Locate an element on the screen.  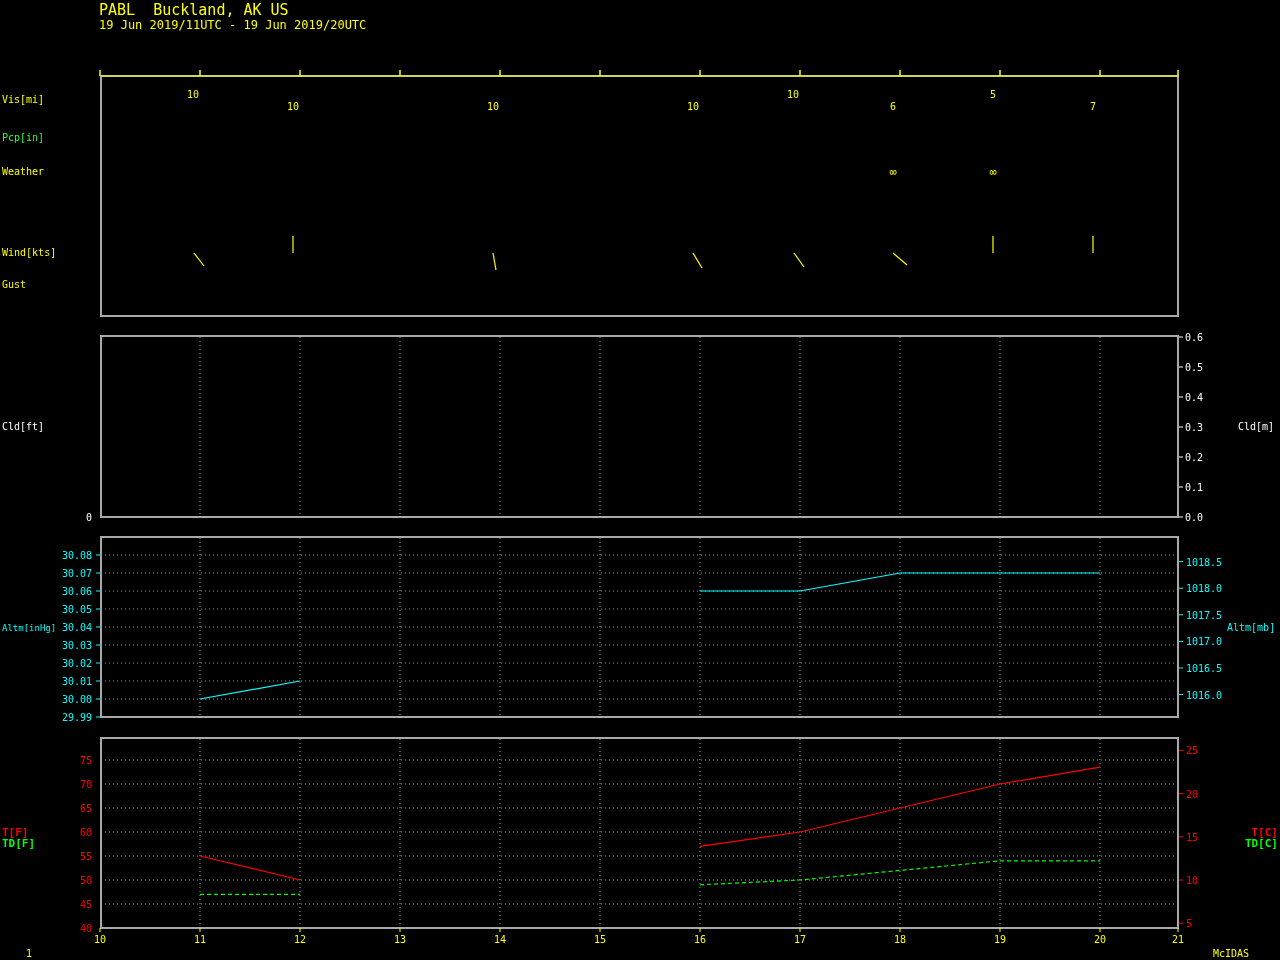
axis-tick-label: 0 is located at coordinates (88, 517).